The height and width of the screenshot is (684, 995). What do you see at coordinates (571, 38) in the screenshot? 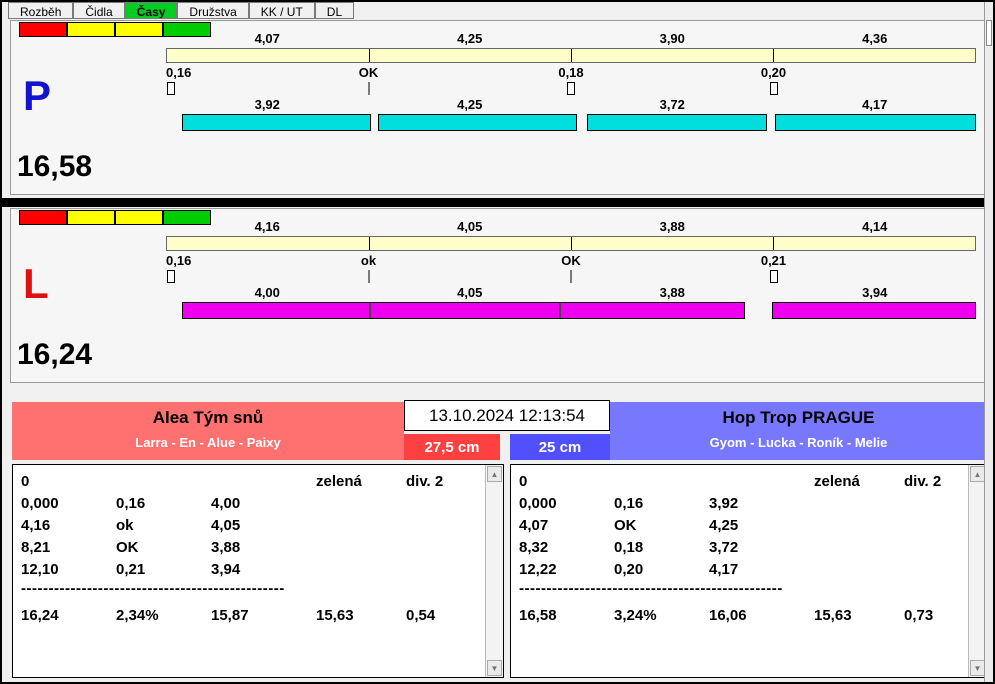
I see `split-labels: 4,07 4,25 3,90 4,36` at bounding box center [571, 38].